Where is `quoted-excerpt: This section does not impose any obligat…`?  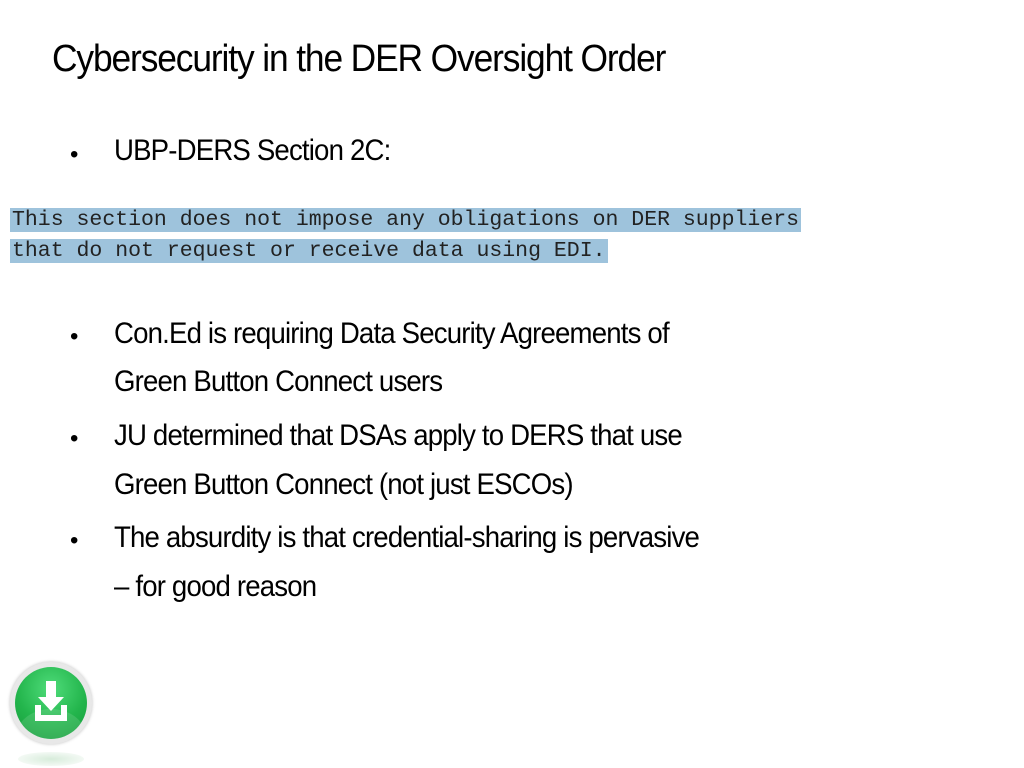 quoted-excerpt: This section does not impose any obligat… is located at coordinates (406, 236).